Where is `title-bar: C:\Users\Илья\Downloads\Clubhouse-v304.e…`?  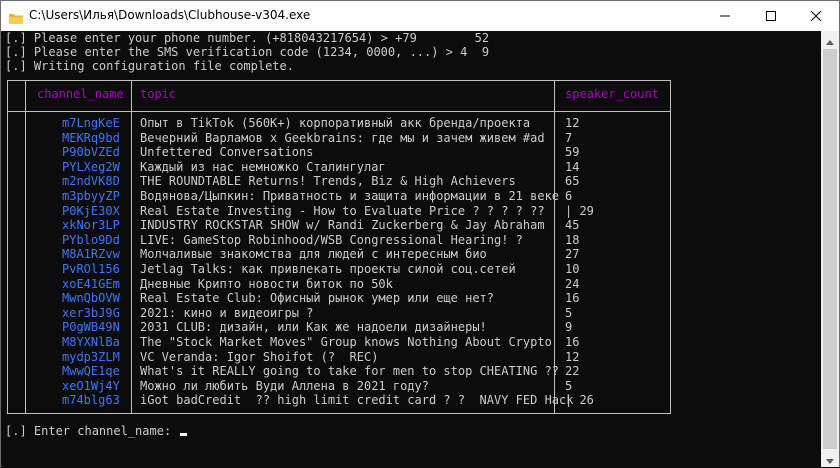 title-bar: C:\Users\Илья\Downloads\Clubhouse-v304.e… is located at coordinates (420, 16).